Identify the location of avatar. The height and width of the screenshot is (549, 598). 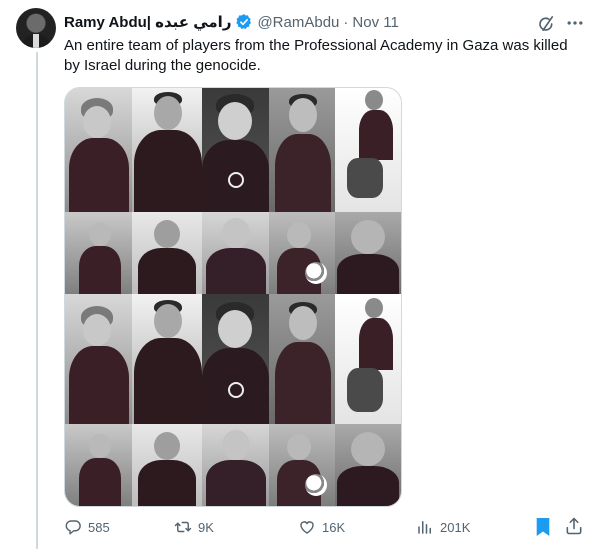
(36, 28).